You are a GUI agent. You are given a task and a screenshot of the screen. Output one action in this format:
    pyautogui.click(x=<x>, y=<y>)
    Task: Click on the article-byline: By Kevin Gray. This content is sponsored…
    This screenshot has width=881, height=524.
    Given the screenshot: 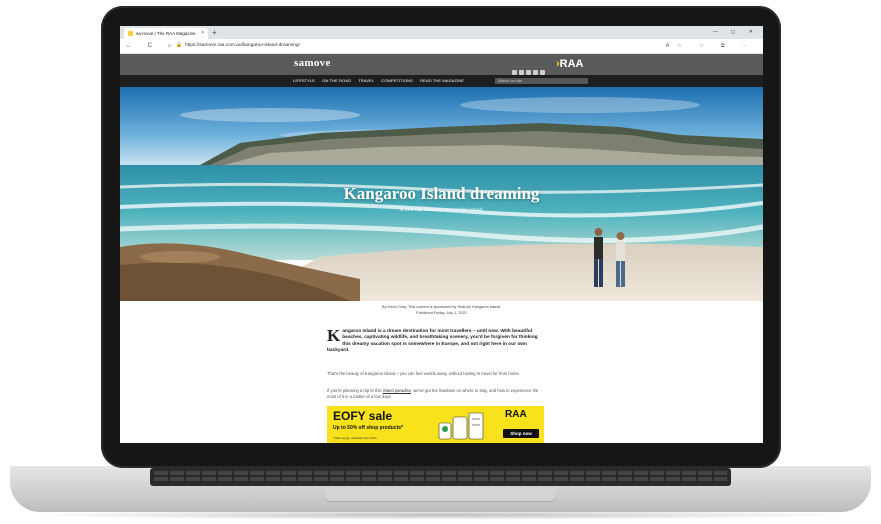 What is the action you would take?
    pyautogui.click(x=441, y=310)
    